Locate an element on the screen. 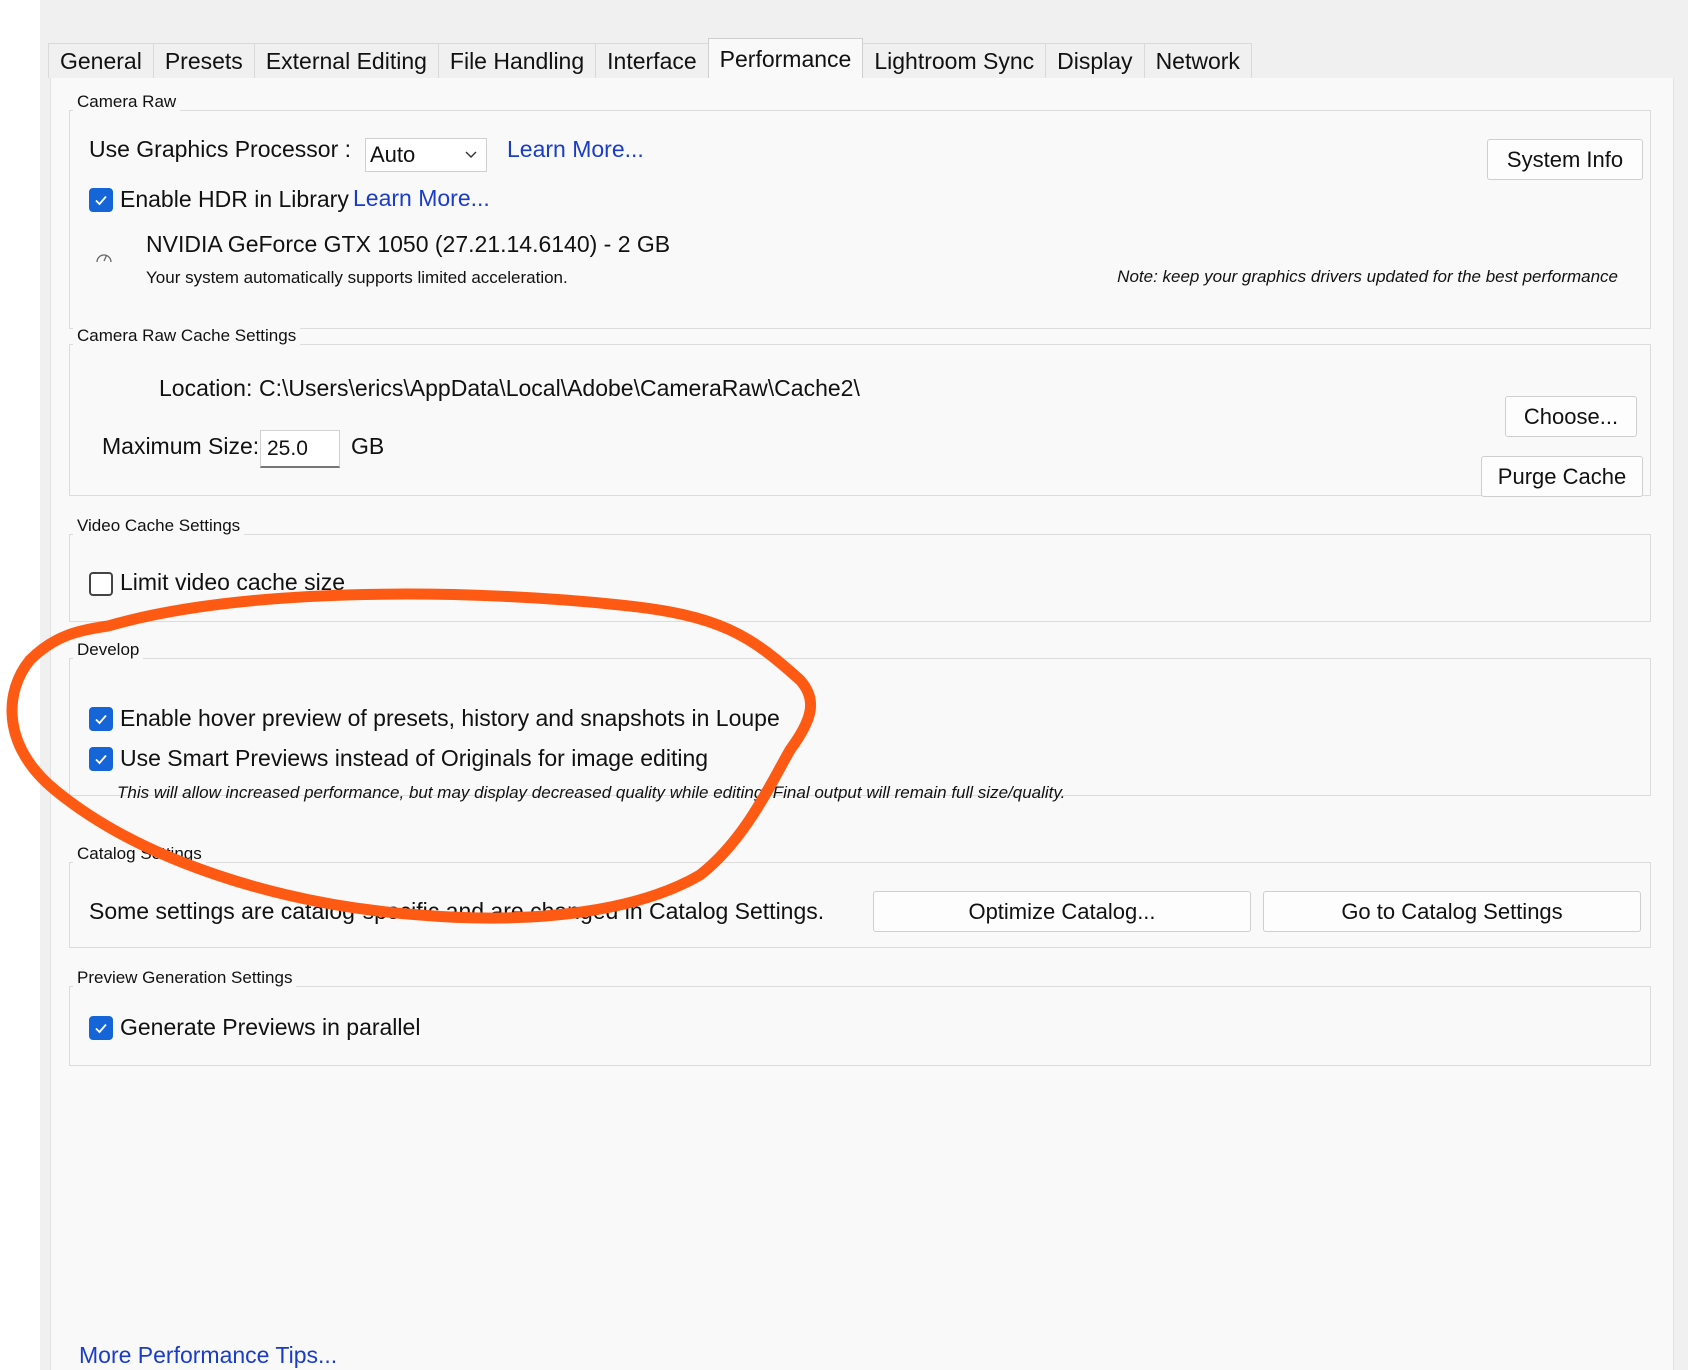 The width and height of the screenshot is (1688, 1370). camera-raw-legend: Camera Raw is located at coordinates (127, 102).